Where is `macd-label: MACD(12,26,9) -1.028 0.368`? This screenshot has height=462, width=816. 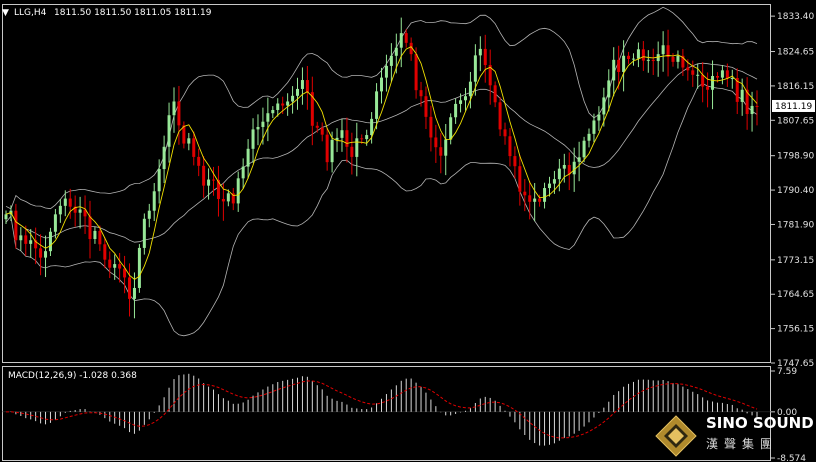 macd-label: MACD(12,26,9) -1.028 0.368 is located at coordinates (72, 376).